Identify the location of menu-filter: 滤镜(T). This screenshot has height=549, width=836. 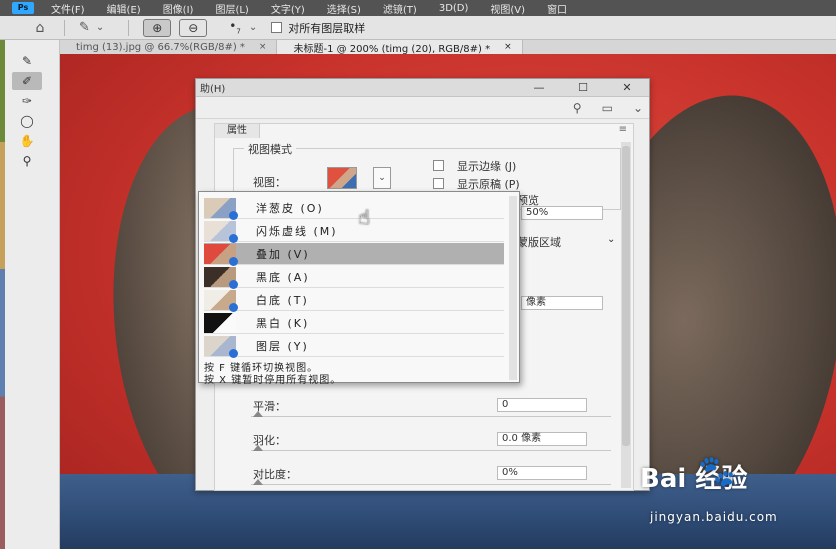
(400, 8).